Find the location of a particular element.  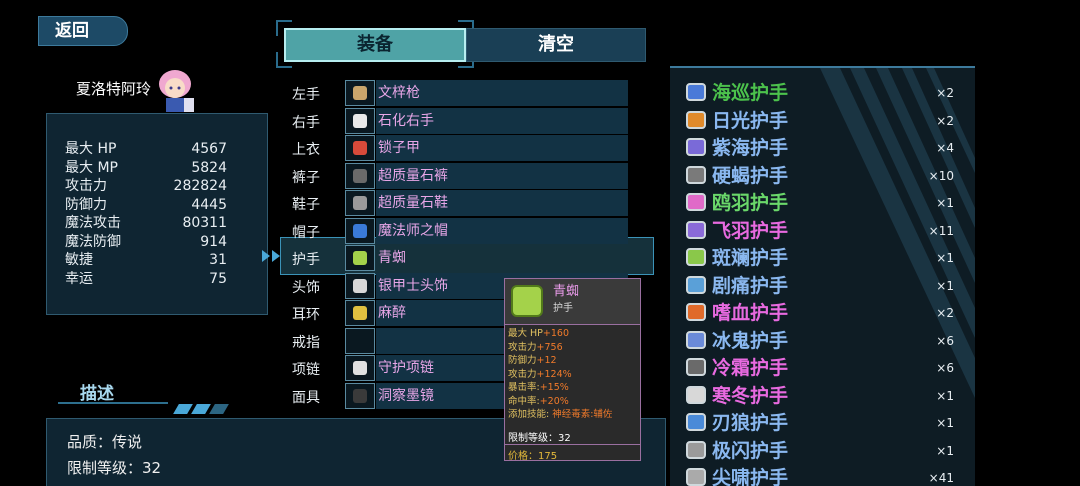

tab-clear: 清空 is located at coordinates (556, 45).